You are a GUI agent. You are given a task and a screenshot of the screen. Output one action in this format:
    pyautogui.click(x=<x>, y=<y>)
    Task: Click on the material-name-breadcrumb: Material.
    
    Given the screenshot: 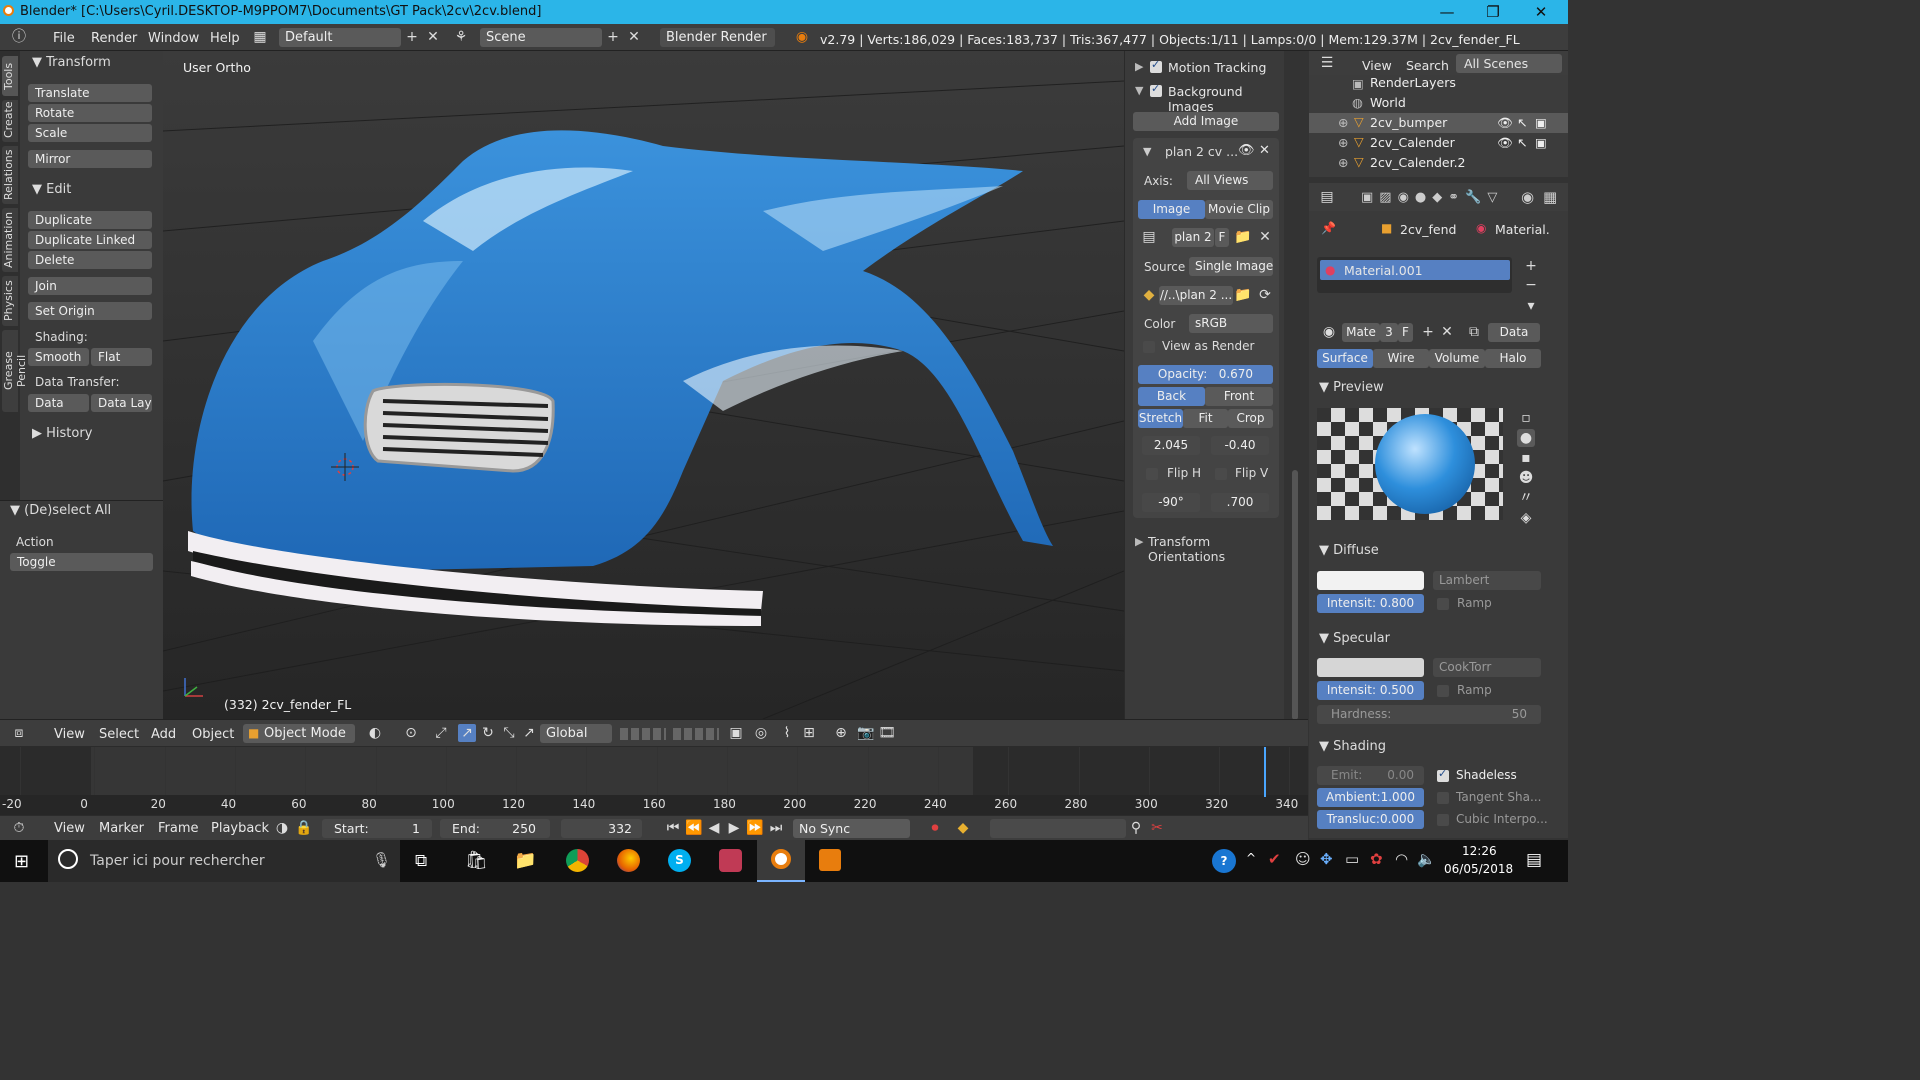 What is the action you would take?
    pyautogui.click(x=1522, y=229)
    